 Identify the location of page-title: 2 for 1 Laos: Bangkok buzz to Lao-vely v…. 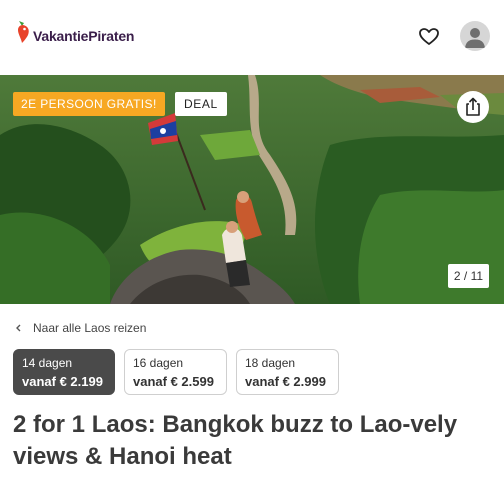
(235, 440).